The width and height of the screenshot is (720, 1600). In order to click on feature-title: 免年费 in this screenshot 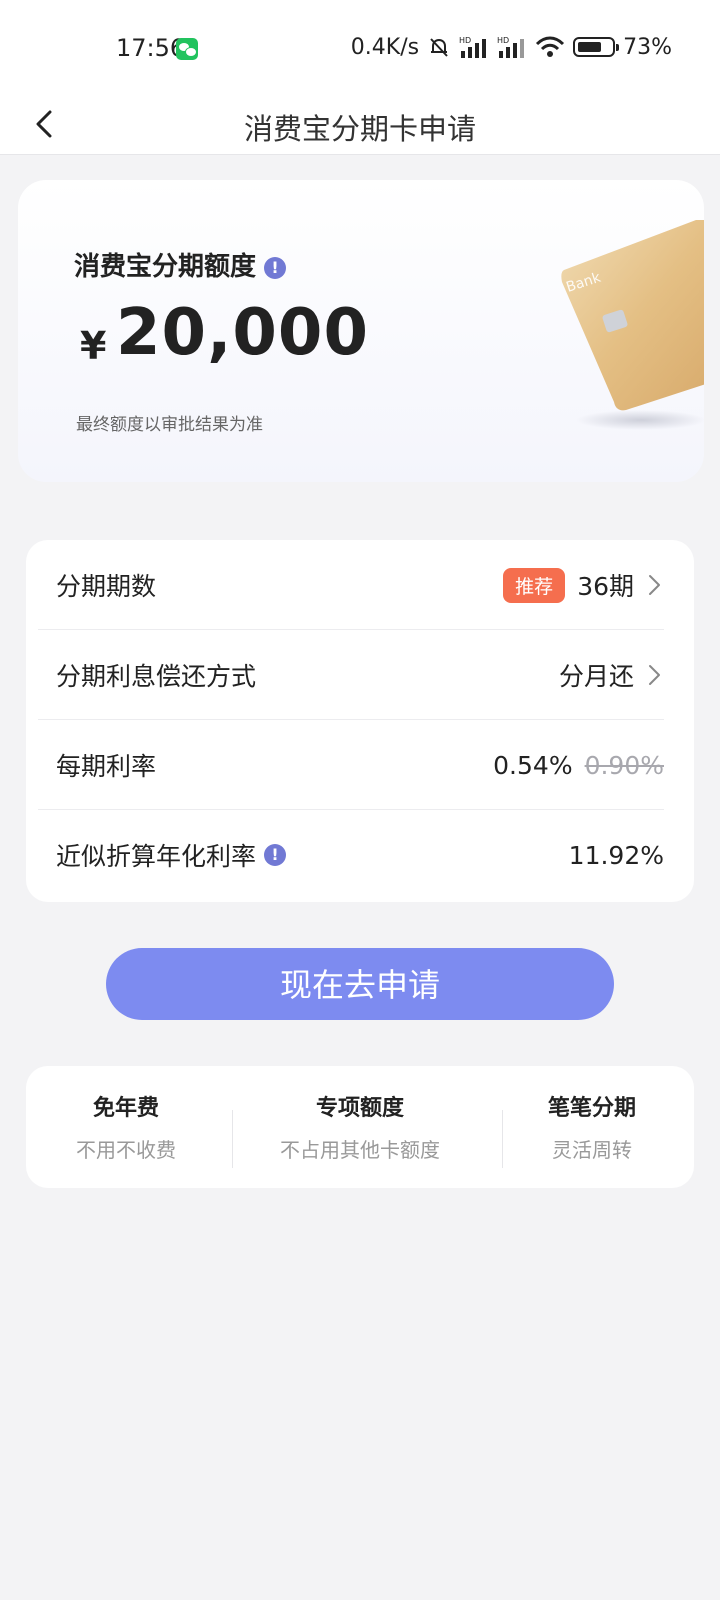, I will do `click(125, 1108)`.